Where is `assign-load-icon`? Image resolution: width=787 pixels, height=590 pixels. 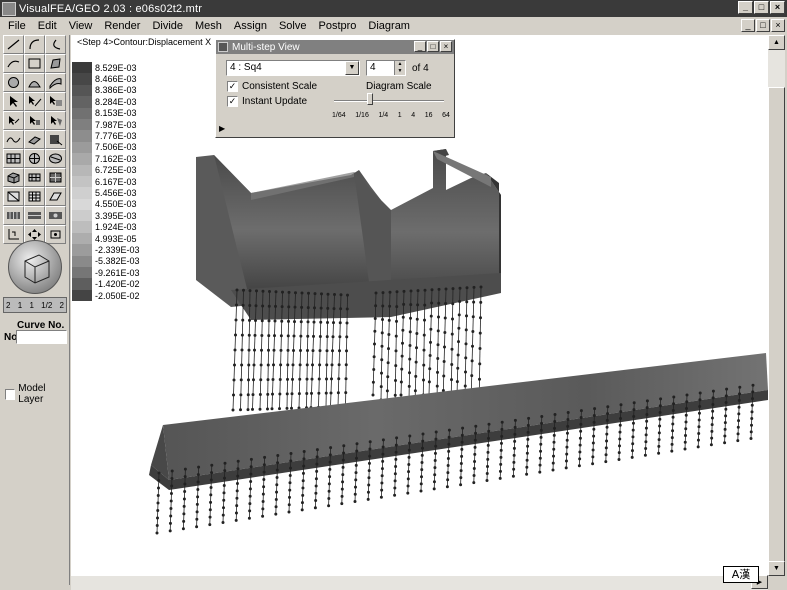 assign-load-icon is located at coordinates (13, 215).